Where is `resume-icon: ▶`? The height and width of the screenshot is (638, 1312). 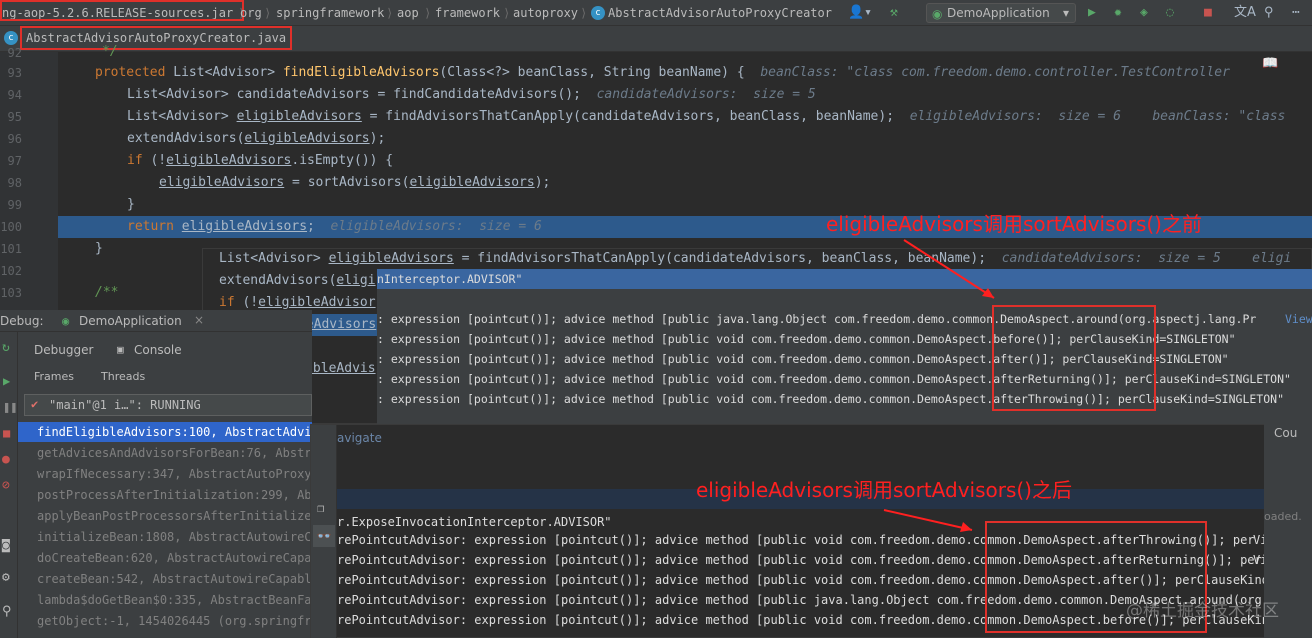
resume-icon: ▶ is located at coordinates (6, 381).